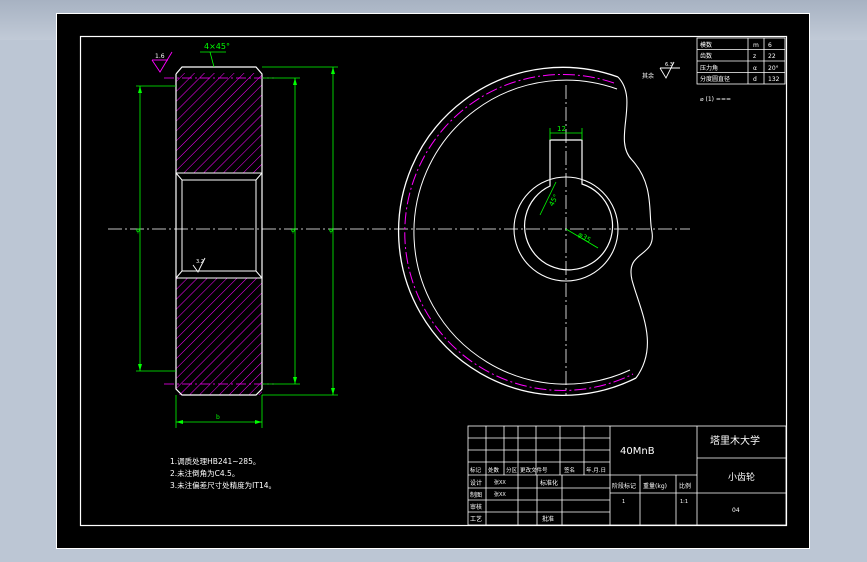 The image size is (867, 562). Describe the element at coordinates (755, 68) in the screenshot. I see `svg-text: α` at that location.